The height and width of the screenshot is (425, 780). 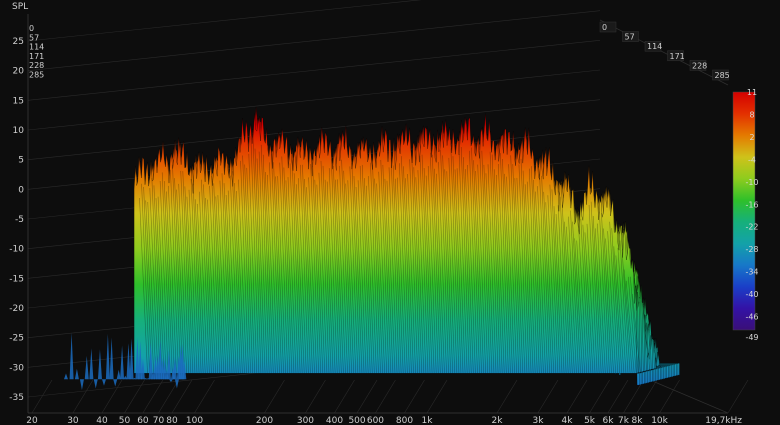 What do you see at coordinates (751, 114) in the screenshot?
I see `colorbar-level-label: 8` at bounding box center [751, 114].